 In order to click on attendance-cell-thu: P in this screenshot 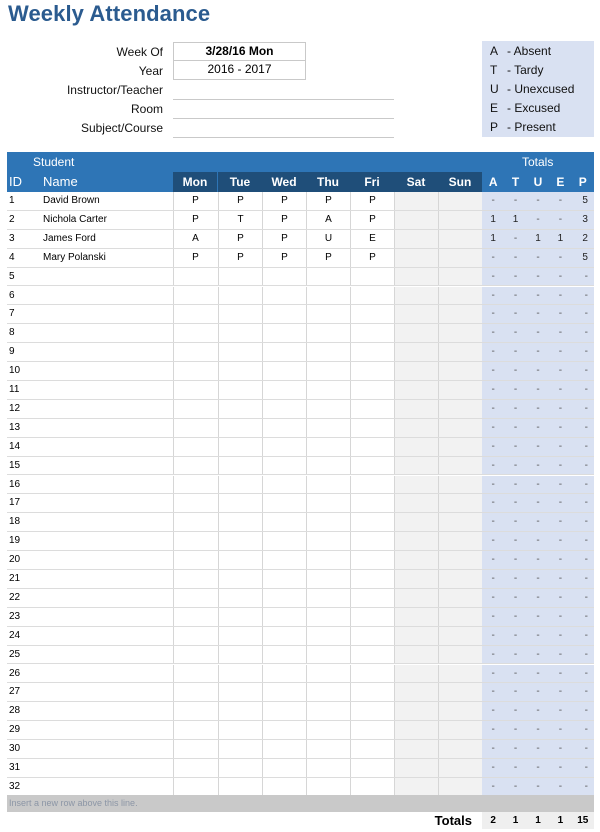, I will do `click(328, 201)`.